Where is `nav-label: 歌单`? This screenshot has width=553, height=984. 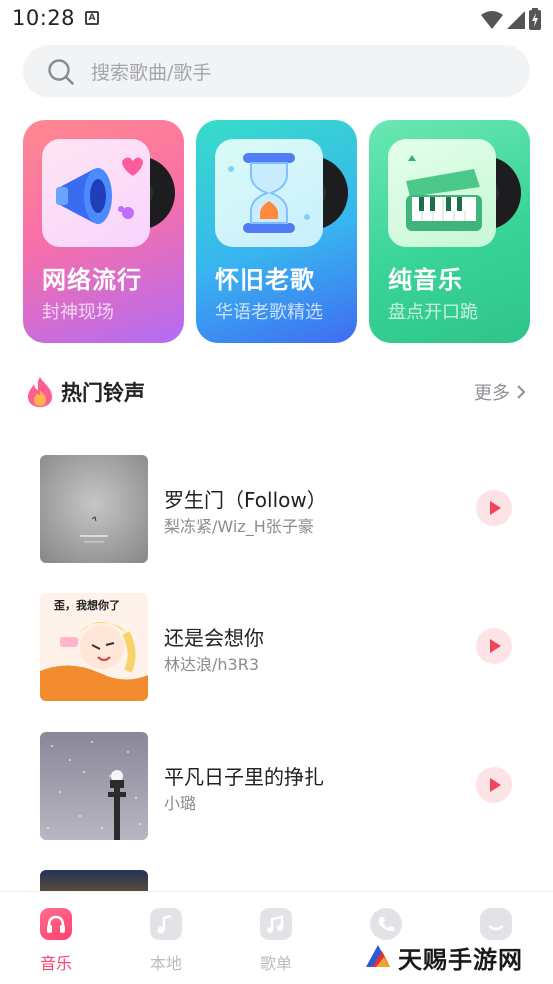 nav-label: 歌单 is located at coordinates (275, 963).